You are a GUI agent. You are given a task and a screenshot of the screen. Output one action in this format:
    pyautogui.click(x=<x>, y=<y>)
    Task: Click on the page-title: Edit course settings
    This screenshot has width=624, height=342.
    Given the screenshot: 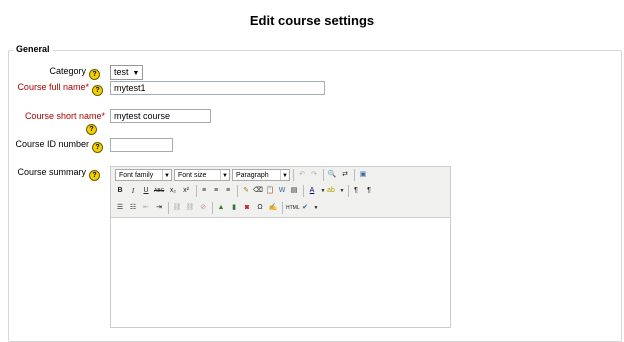 What is the action you would take?
    pyautogui.click(x=312, y=20)
    